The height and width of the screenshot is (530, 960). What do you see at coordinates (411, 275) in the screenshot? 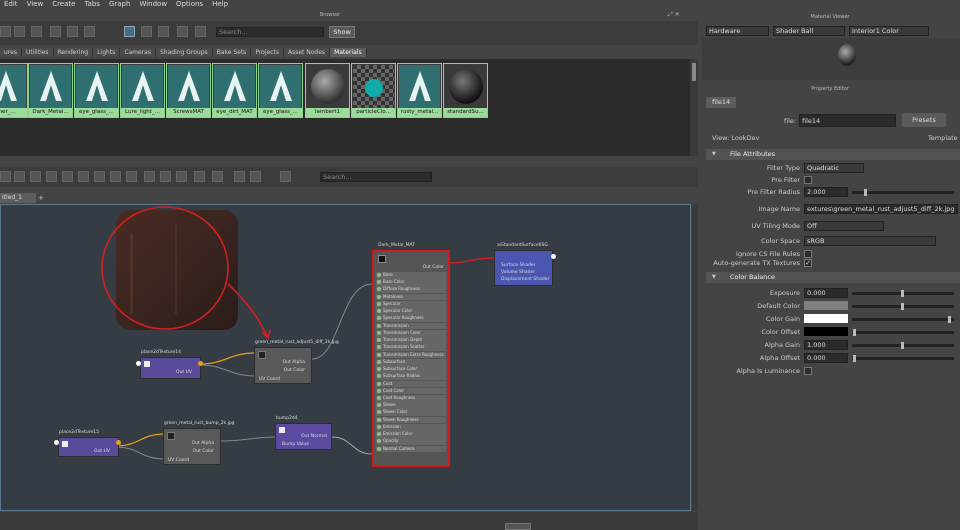
I see `material-attribute: Base` at bounding box center [411, 275].